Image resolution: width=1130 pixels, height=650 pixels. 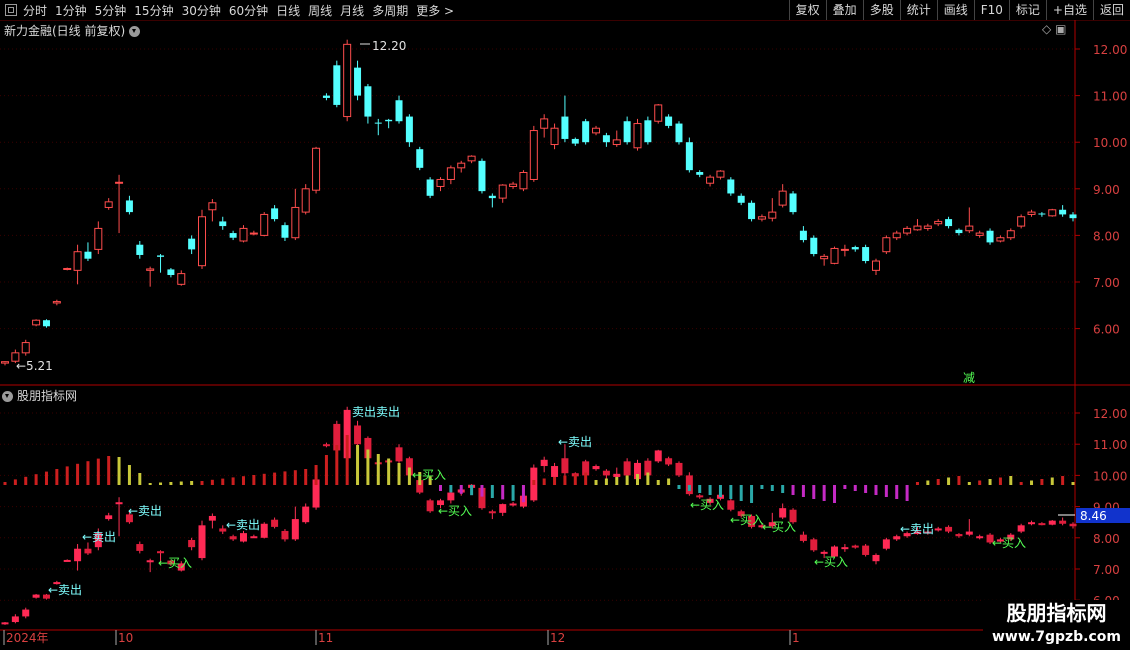 I want to click on y-tick-label: 7.00, so click(x=1106, y=283).